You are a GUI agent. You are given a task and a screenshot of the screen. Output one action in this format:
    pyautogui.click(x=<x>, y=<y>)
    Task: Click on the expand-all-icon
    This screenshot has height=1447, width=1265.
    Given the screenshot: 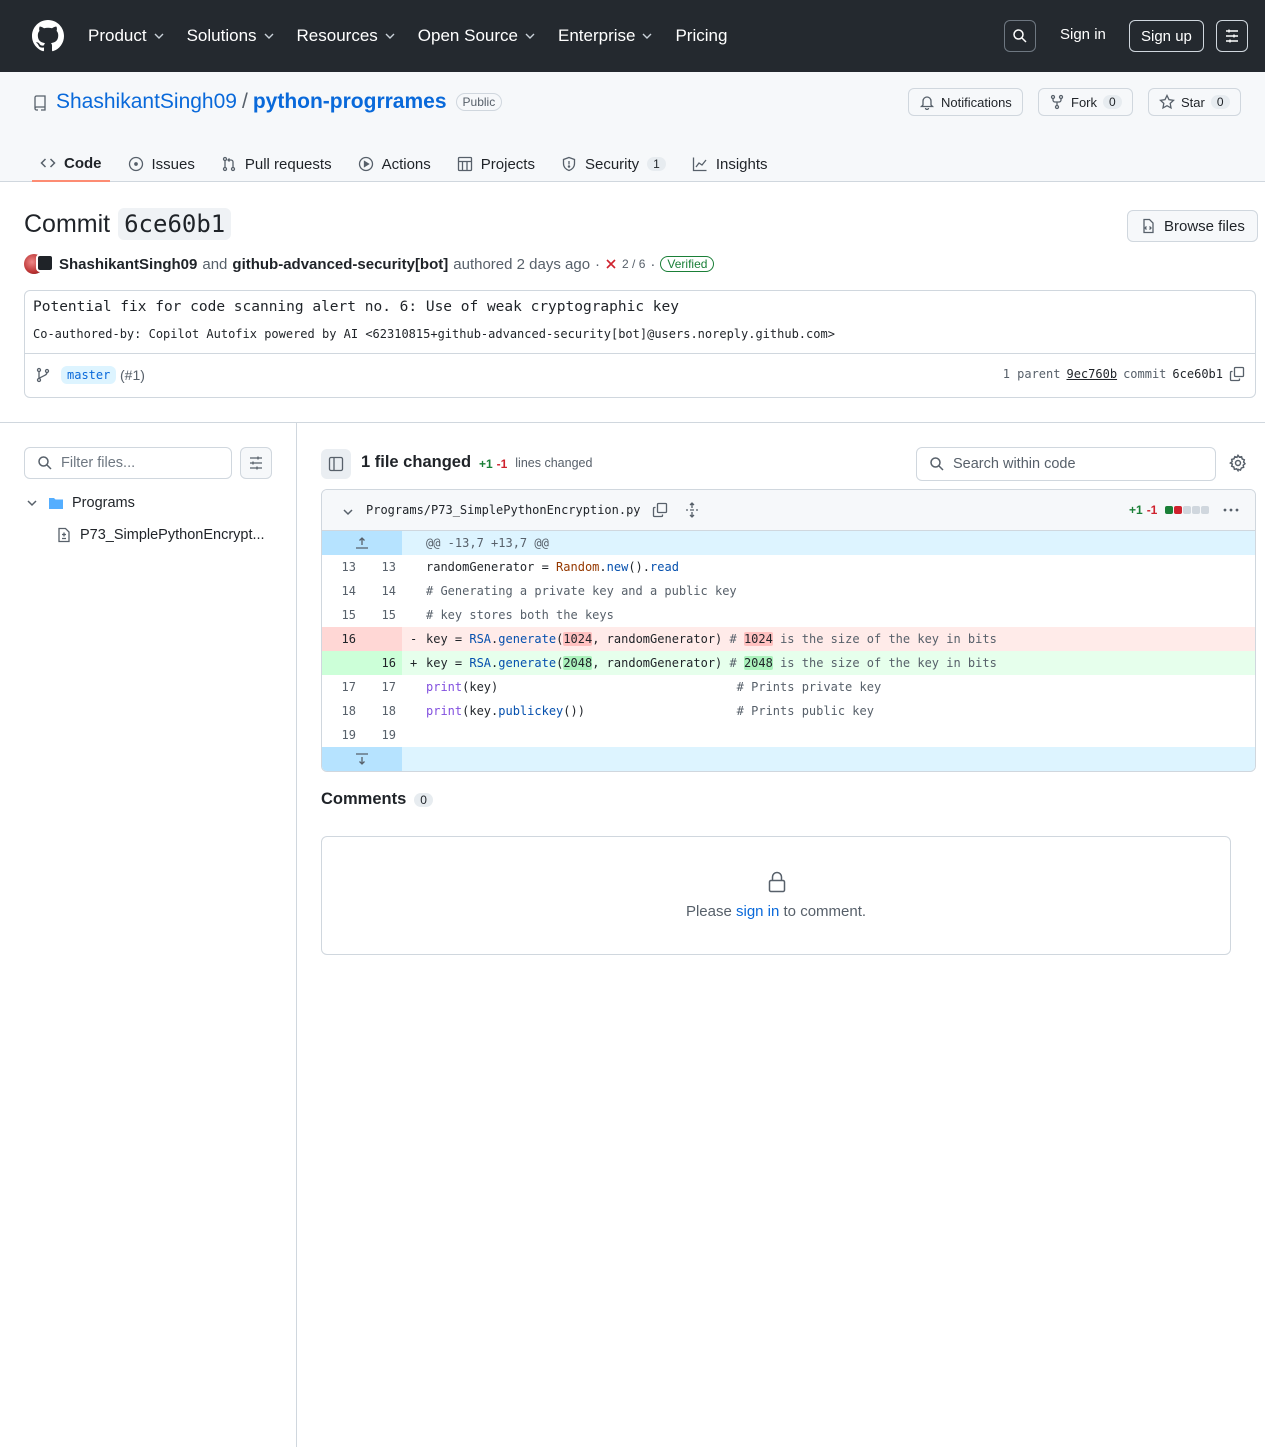 What is the action you would take?
    pyautogui.click(x=692, y=510)
    